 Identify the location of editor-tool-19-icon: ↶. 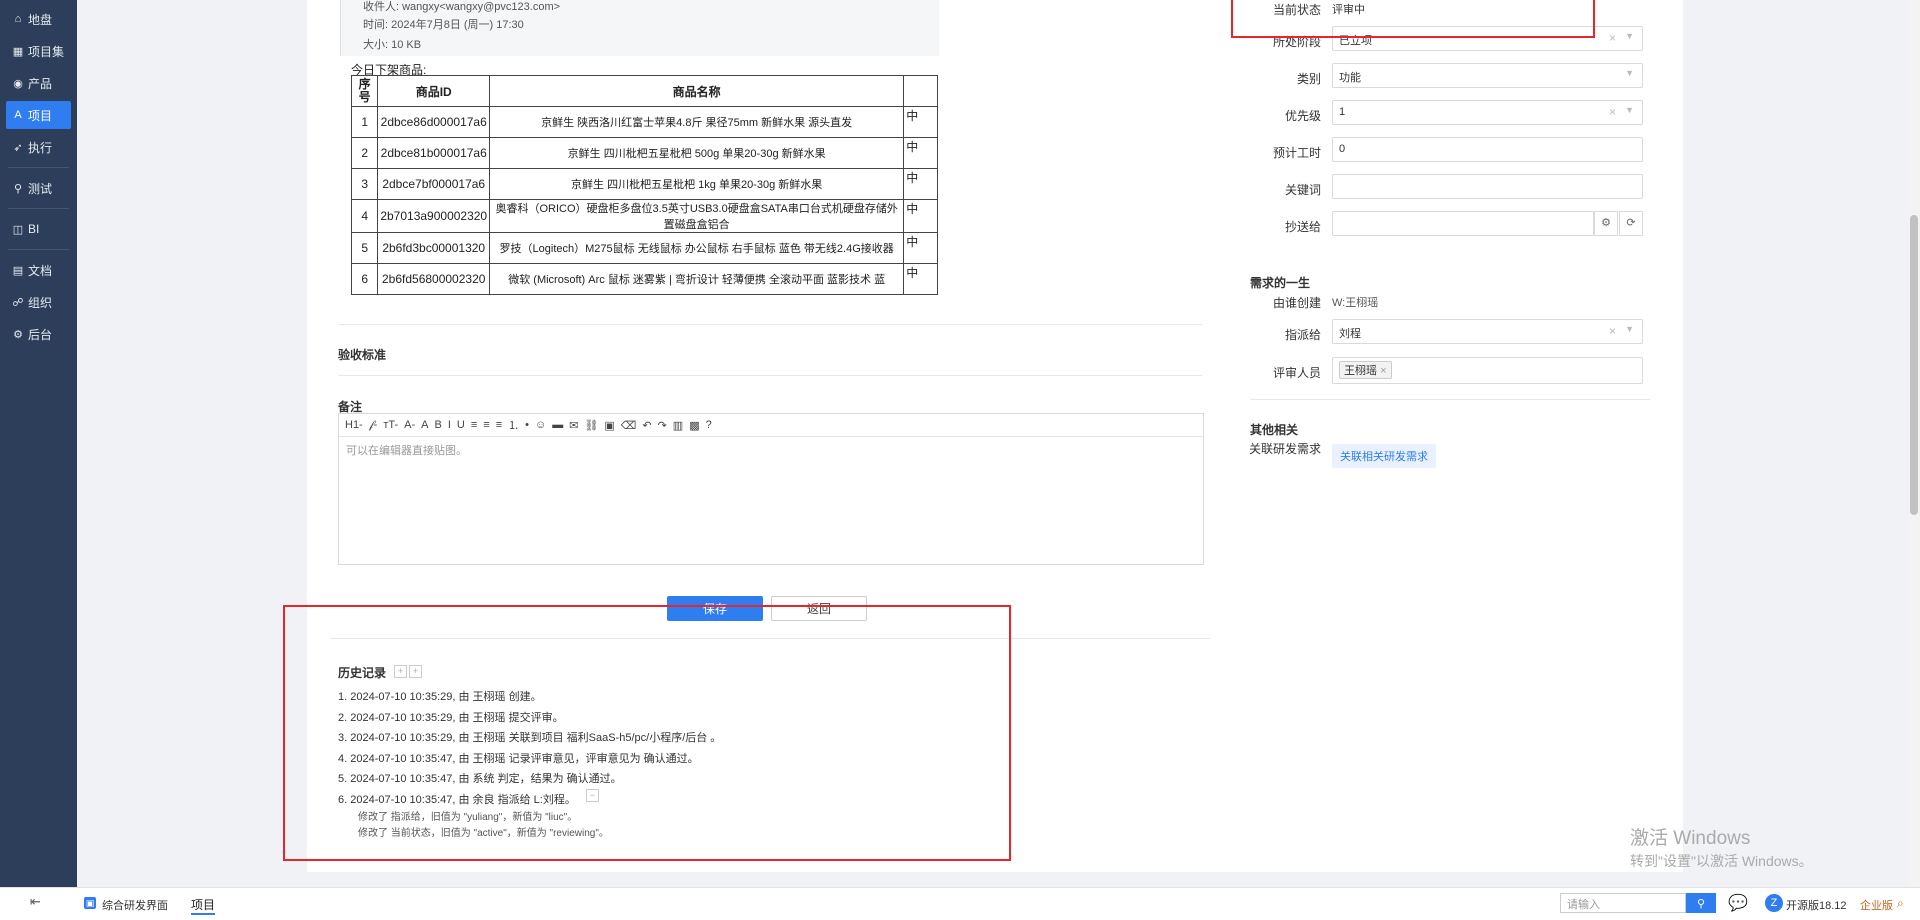
(646, 425).